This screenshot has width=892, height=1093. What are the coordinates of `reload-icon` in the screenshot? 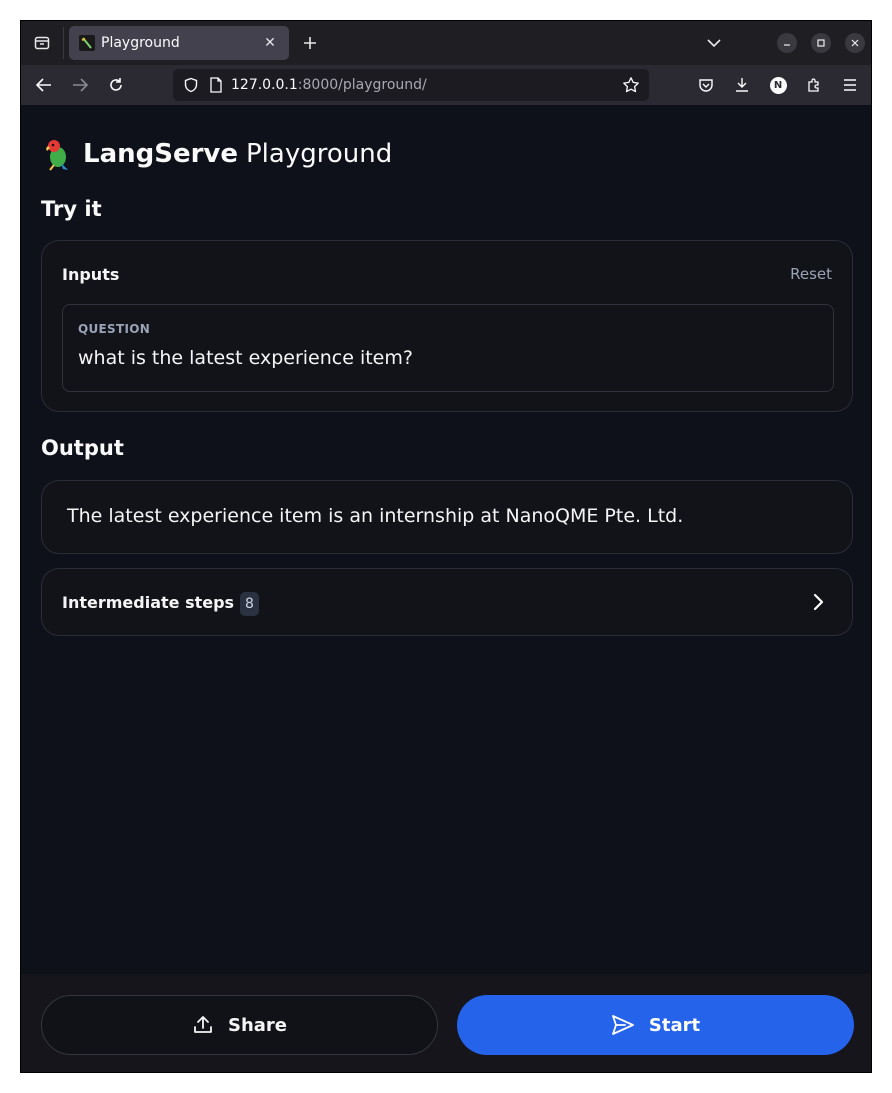 It's located at (116, 85).